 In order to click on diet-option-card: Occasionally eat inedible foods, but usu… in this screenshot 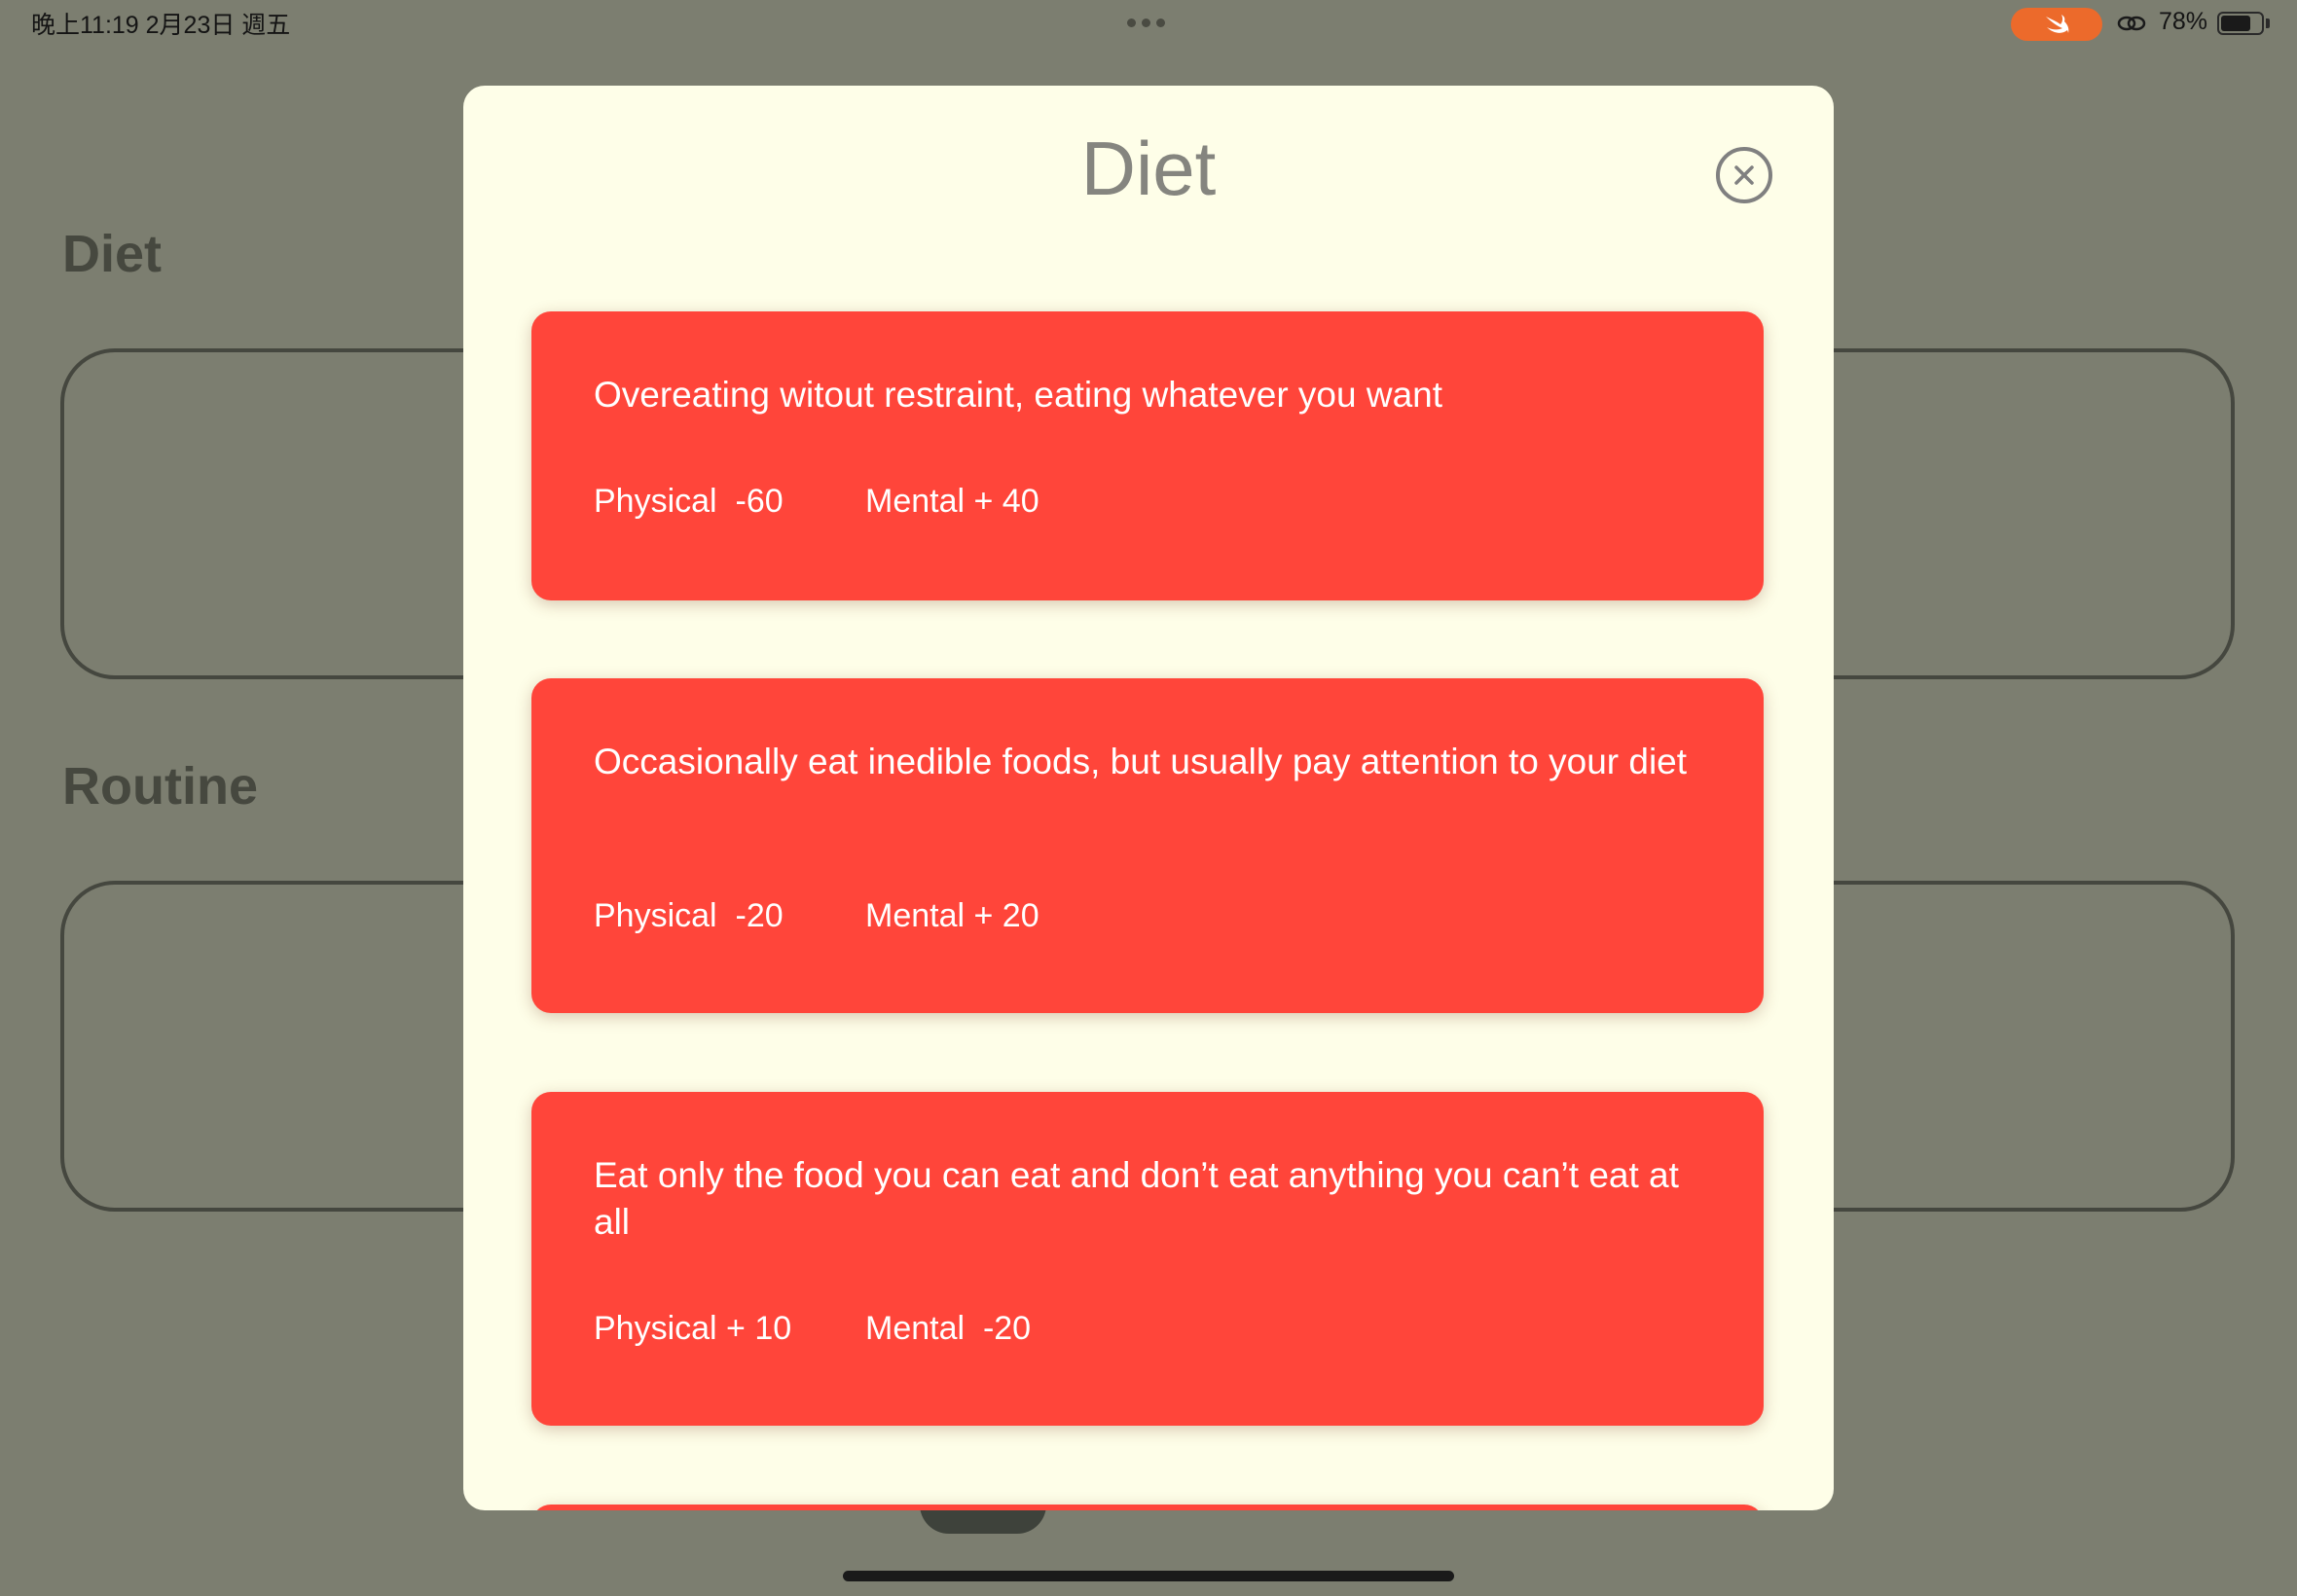, I will do `click(1147, 845)`.